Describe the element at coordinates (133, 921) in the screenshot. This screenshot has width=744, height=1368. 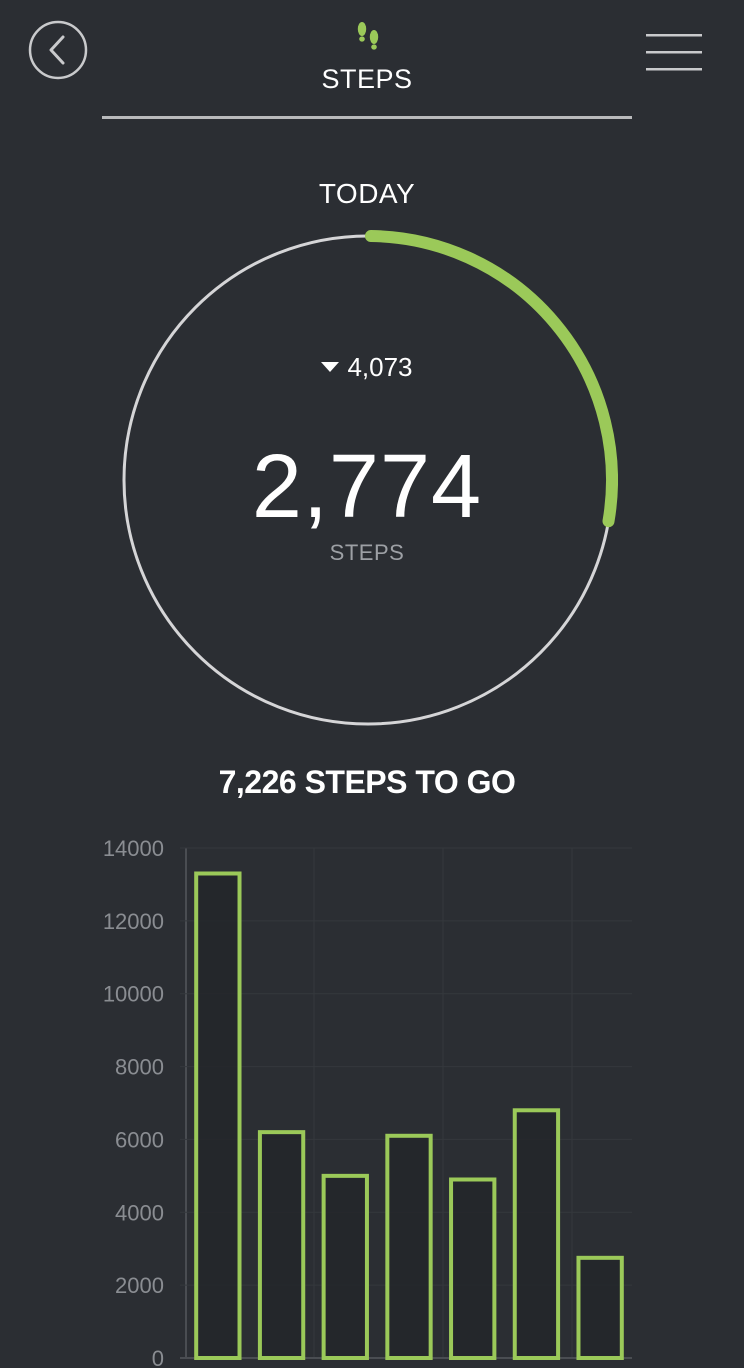
I see `y-tick-label: 12000` at that location.